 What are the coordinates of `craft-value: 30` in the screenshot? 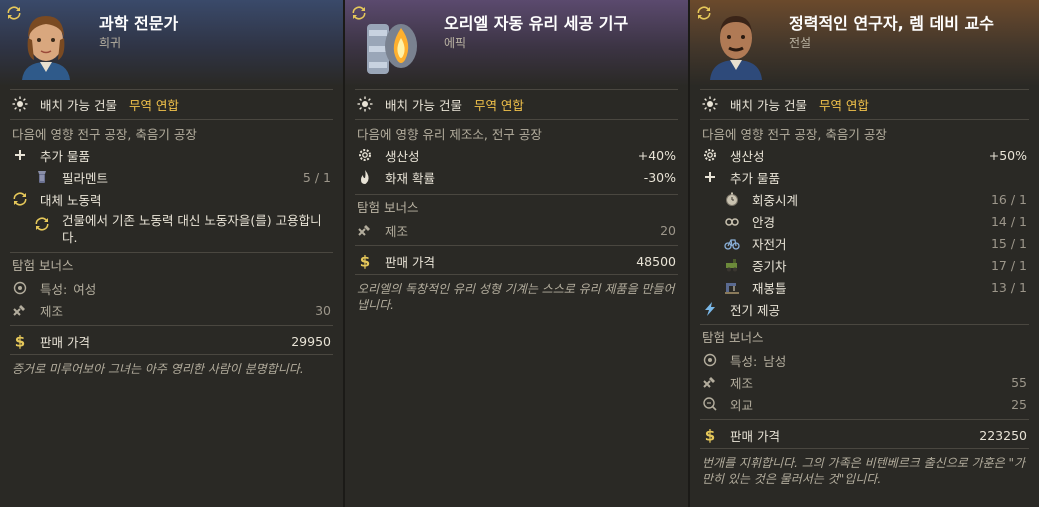 It's located at (323, 310).